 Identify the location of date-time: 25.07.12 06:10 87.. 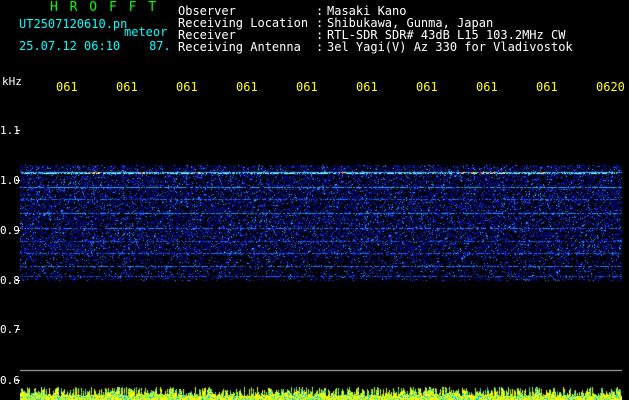
(95, 46).